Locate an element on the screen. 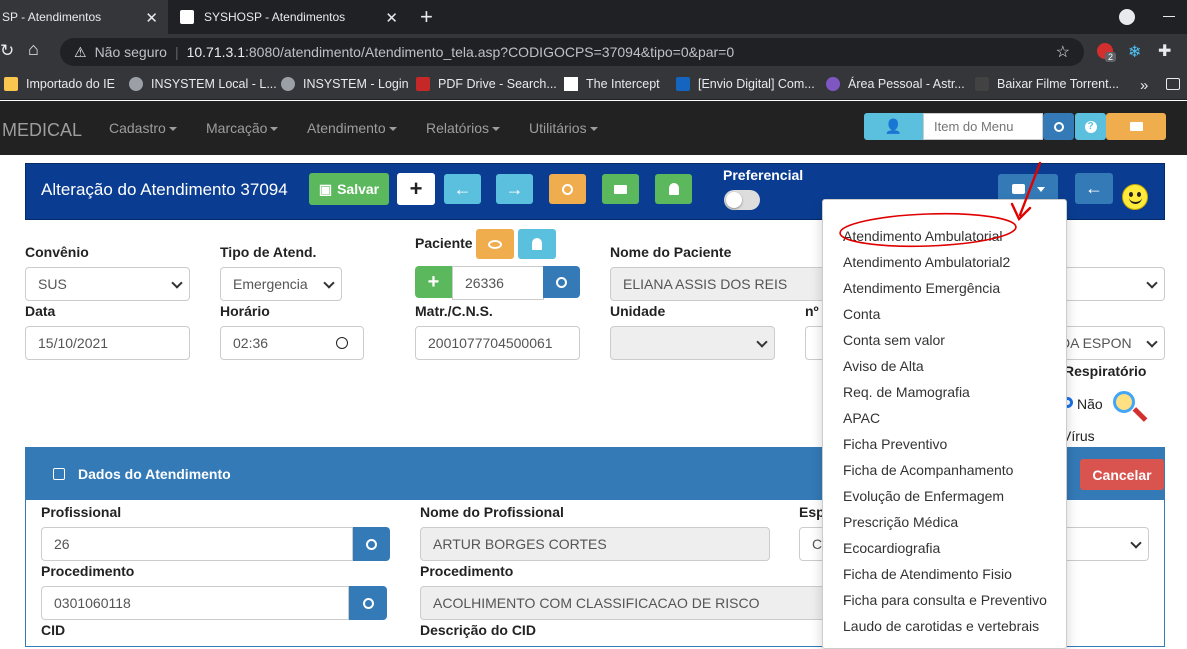  bookmark-item: The Intercept is located at coordinates (612, 84).